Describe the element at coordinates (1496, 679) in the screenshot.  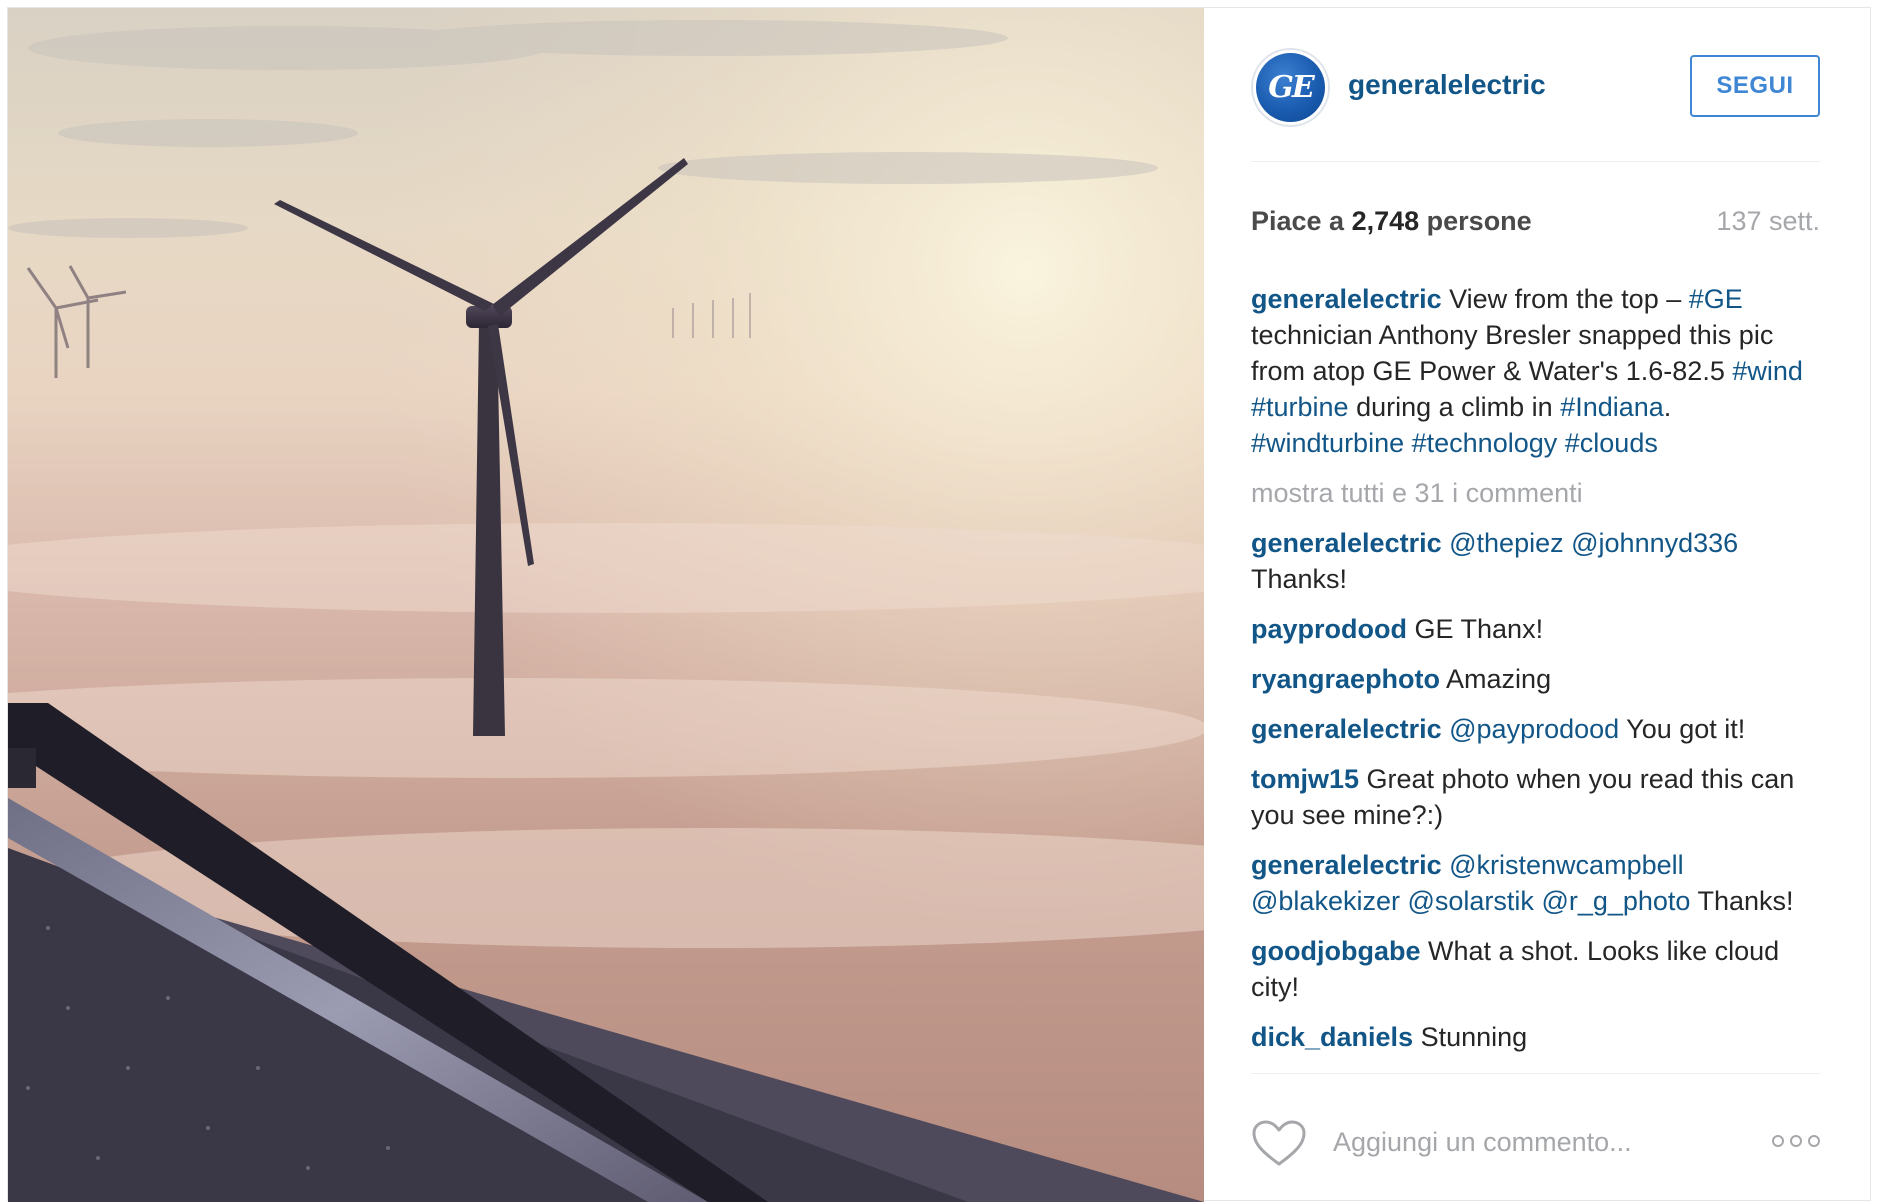
I see `comment-text: Amazing` at that location.